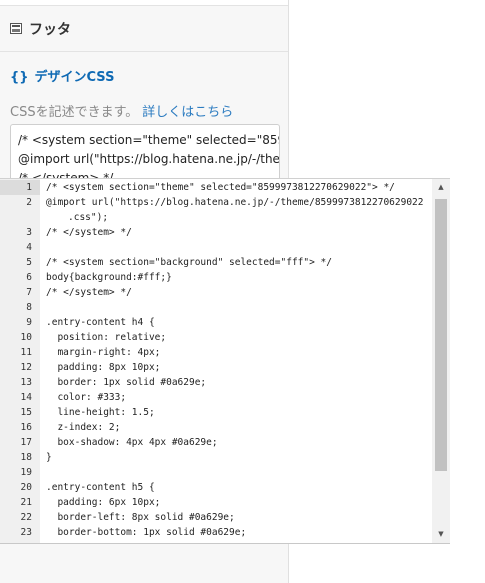  I want to click on line-number: 2, so click(29, 202).